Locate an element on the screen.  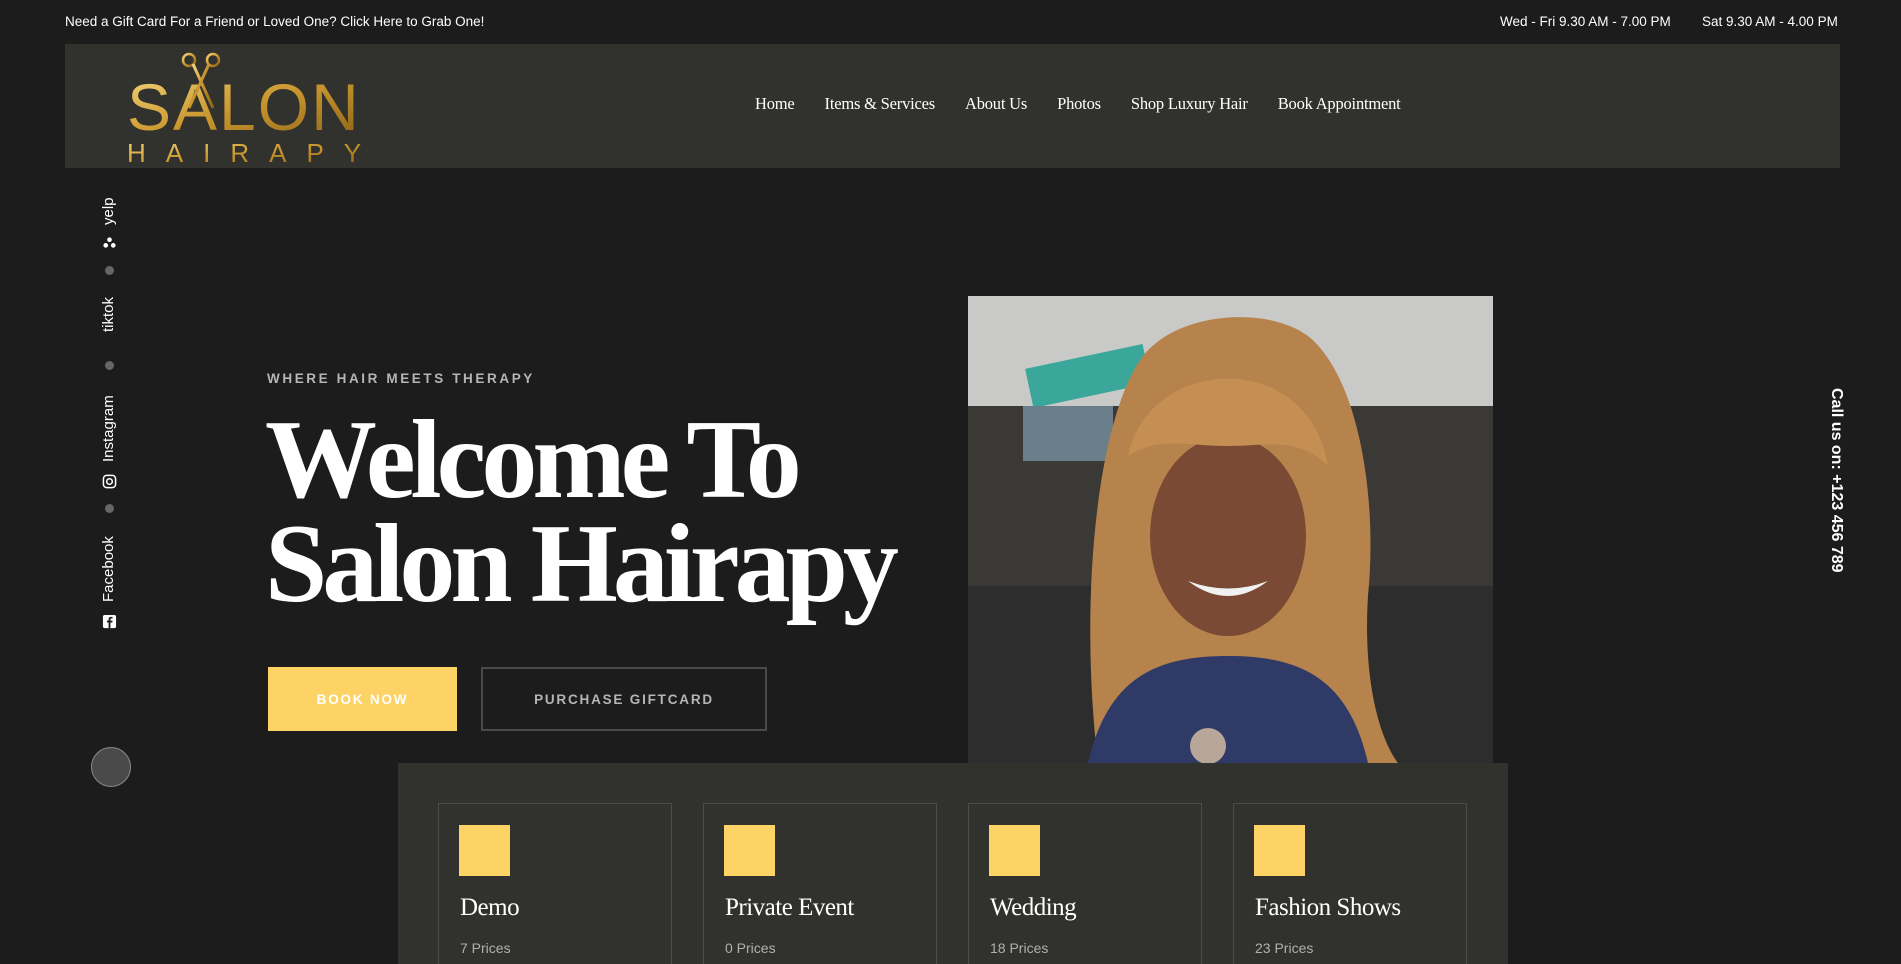
facebook-icon is located at coordinates (109, 621).